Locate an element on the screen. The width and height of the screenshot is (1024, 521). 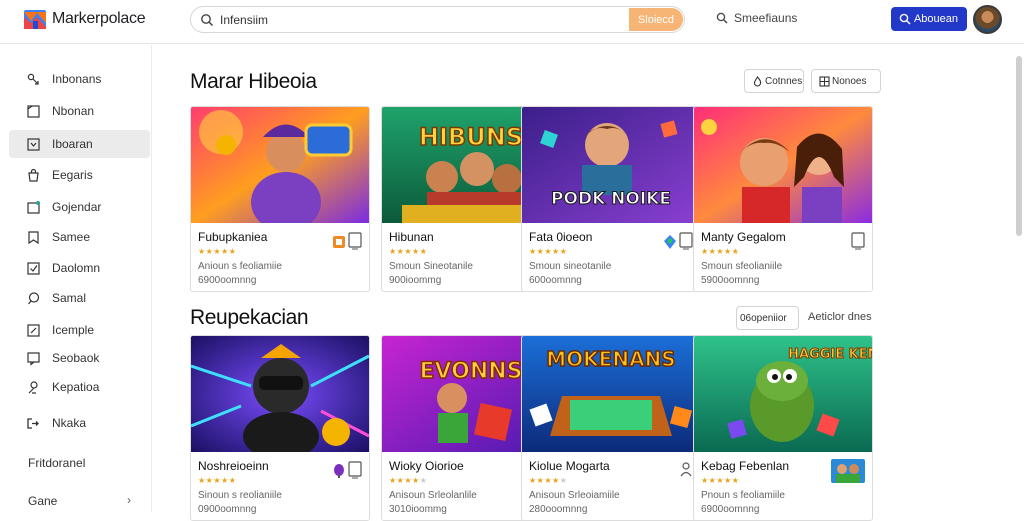
search-bar: Sloiecd is located at coordinates (437, 19).